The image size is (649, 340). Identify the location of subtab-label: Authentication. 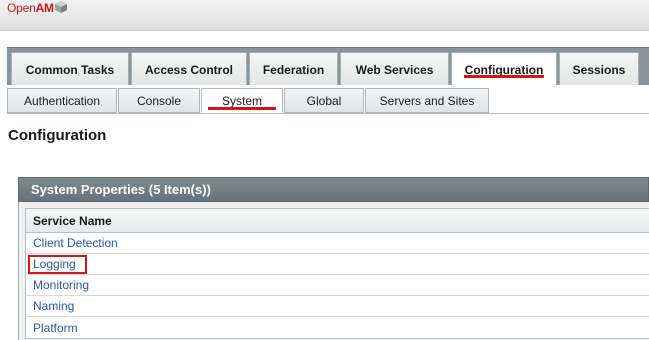
(62, 100).